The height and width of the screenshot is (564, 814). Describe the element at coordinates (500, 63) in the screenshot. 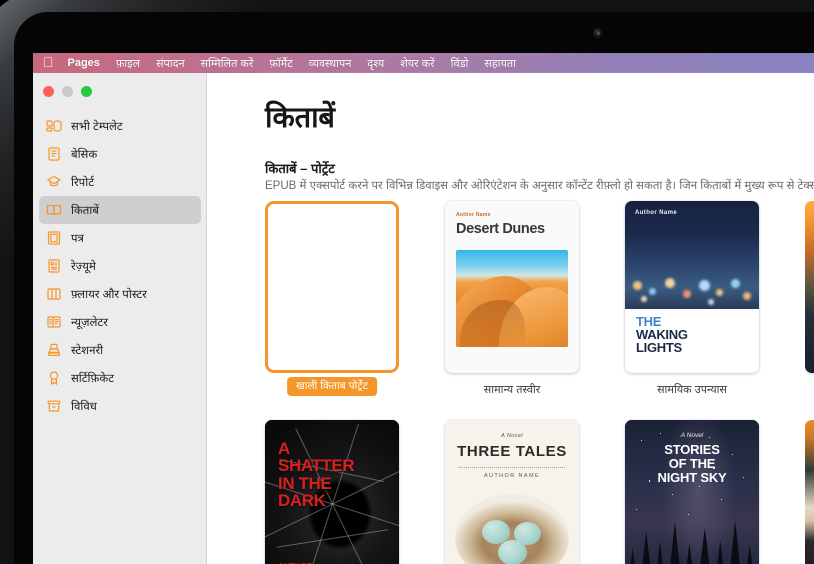

I see `menu-item-help: सहायता` at that location.